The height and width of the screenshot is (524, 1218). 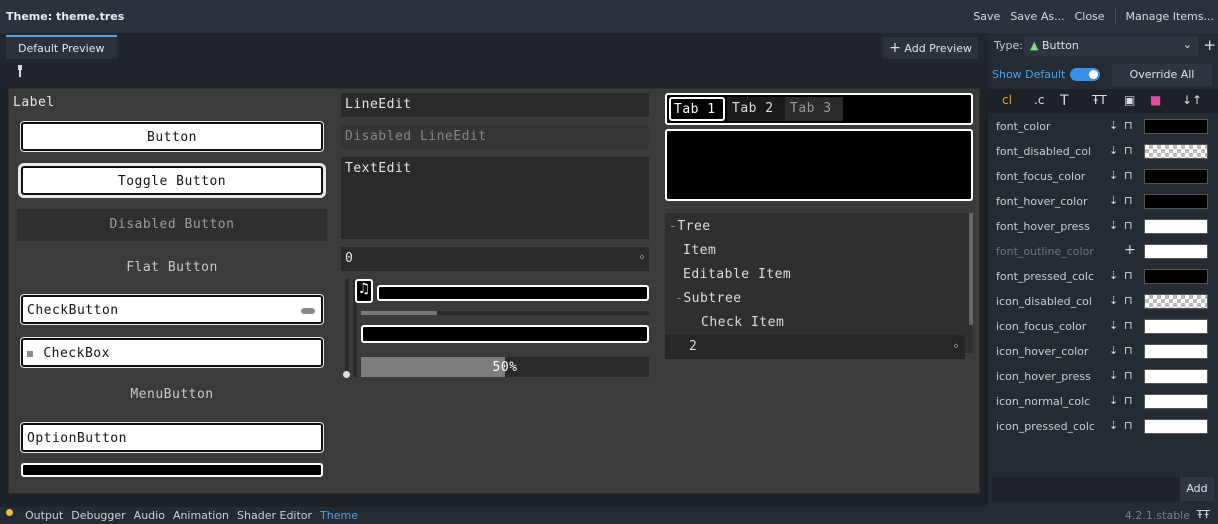 I want to click on color-type-icon: cl, so click(x=1007, y=100).